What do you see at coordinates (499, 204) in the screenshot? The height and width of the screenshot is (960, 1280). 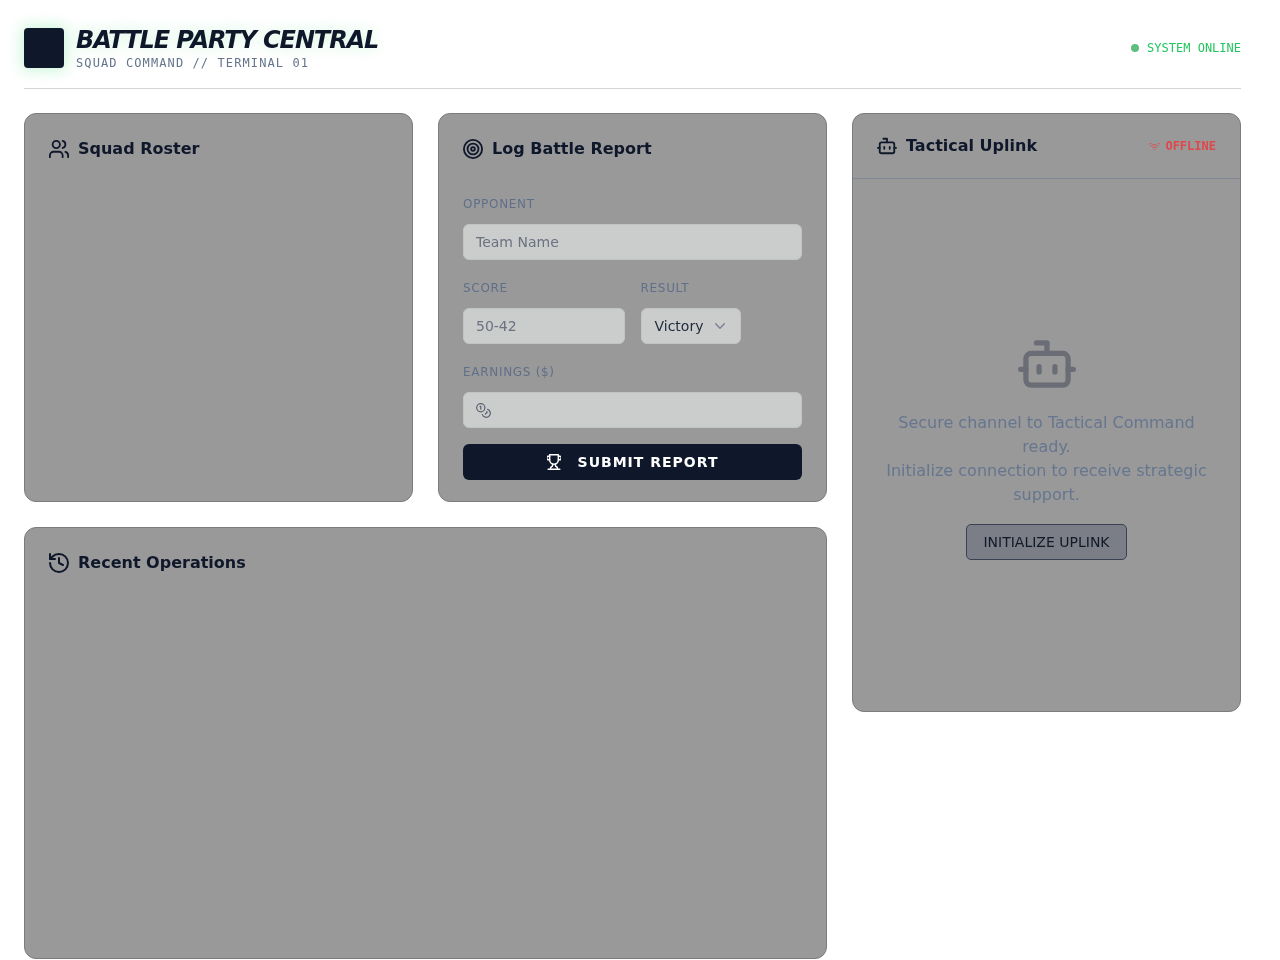 I see `field-label: OPPONENT` at bounding box center [499, 204].